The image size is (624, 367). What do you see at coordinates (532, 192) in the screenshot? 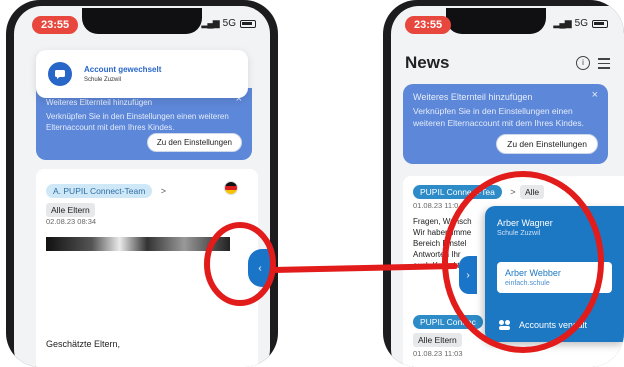
I see `audience-chip: Alle` at bounding box center [532, 192].